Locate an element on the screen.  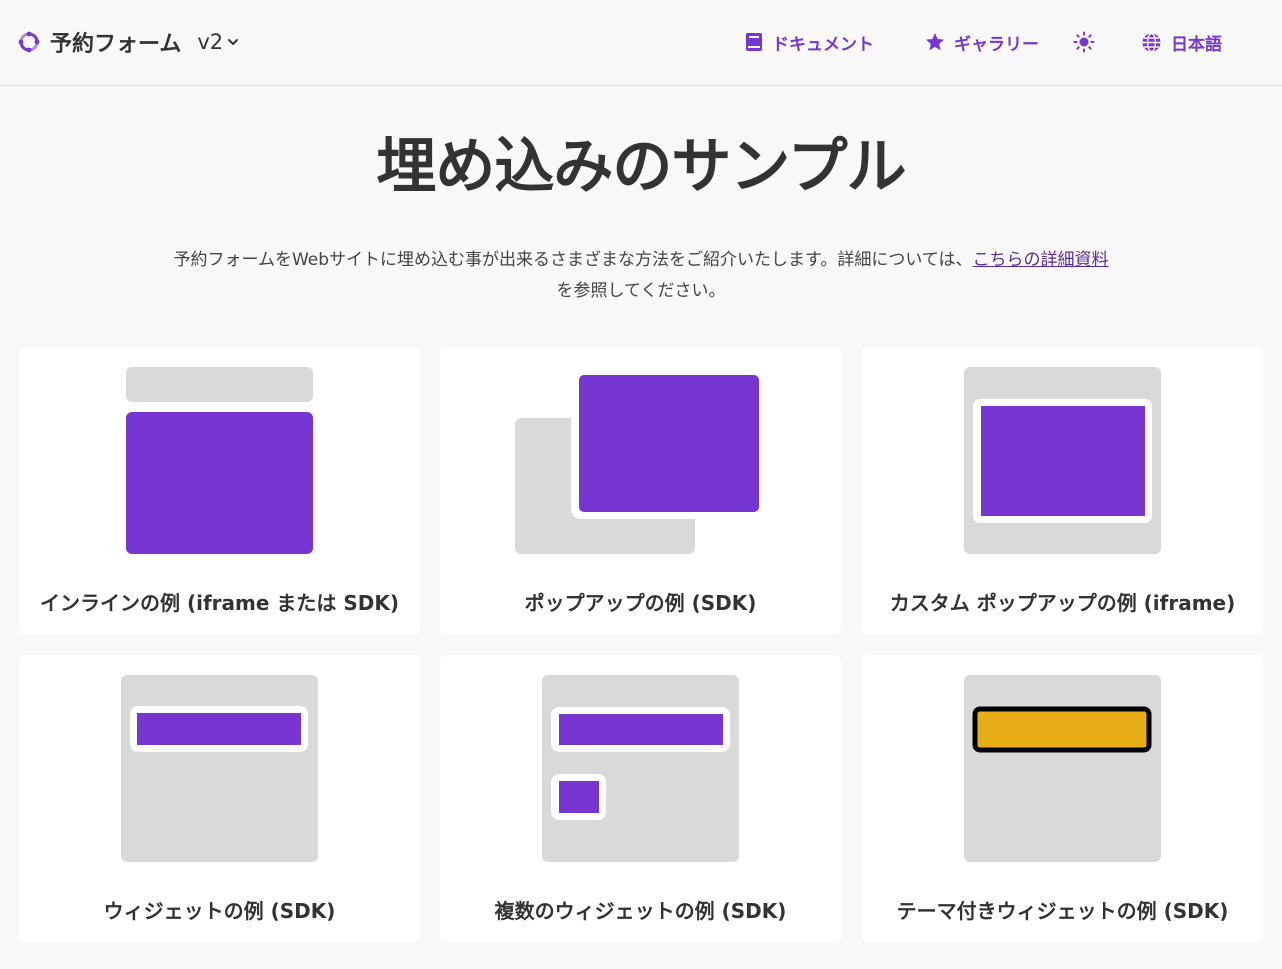
card-label: 複数のウィジェットの例 (SDK) is located at coordinates (640, 911).